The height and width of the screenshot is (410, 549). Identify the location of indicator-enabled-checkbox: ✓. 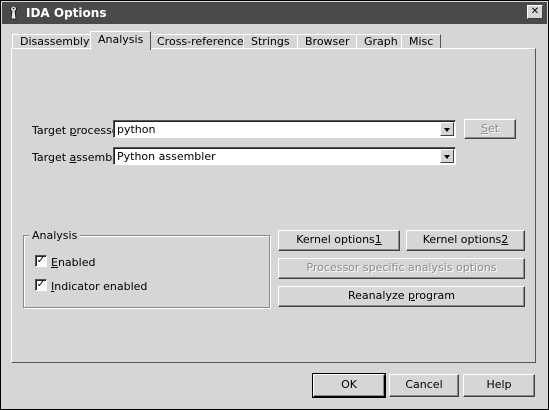
(41, 285).